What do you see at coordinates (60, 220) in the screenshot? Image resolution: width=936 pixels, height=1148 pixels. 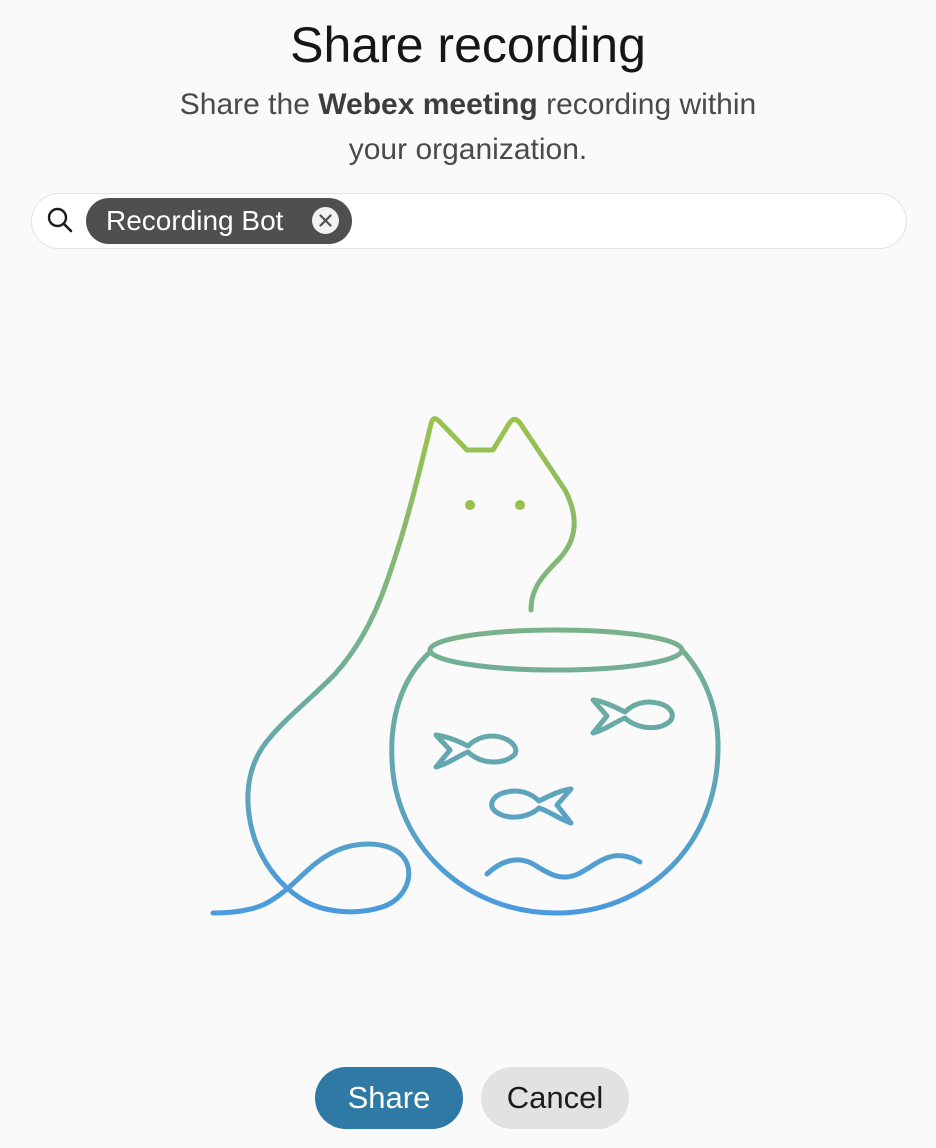 I see `search-icon` at bounding box center [60, 220].